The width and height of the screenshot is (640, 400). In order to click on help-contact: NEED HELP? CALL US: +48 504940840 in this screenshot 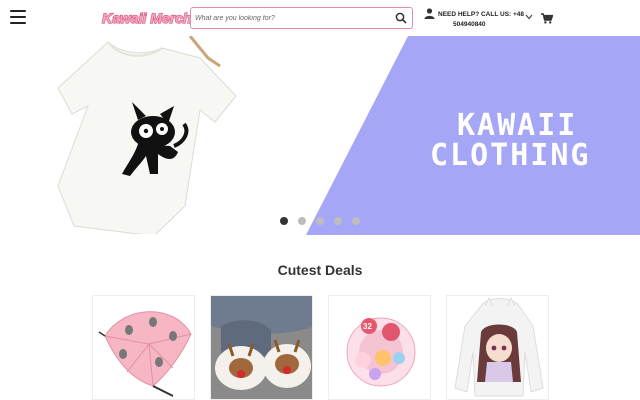, I will do `click(474, 20)`.